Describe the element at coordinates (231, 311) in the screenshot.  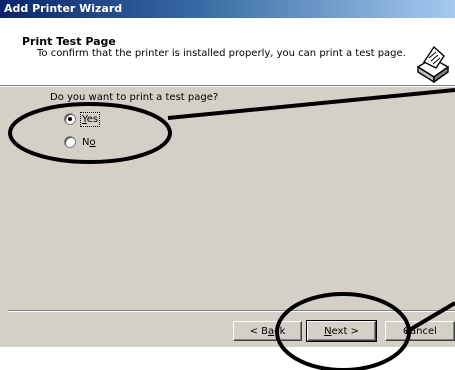
I see `button-separator` at that location.